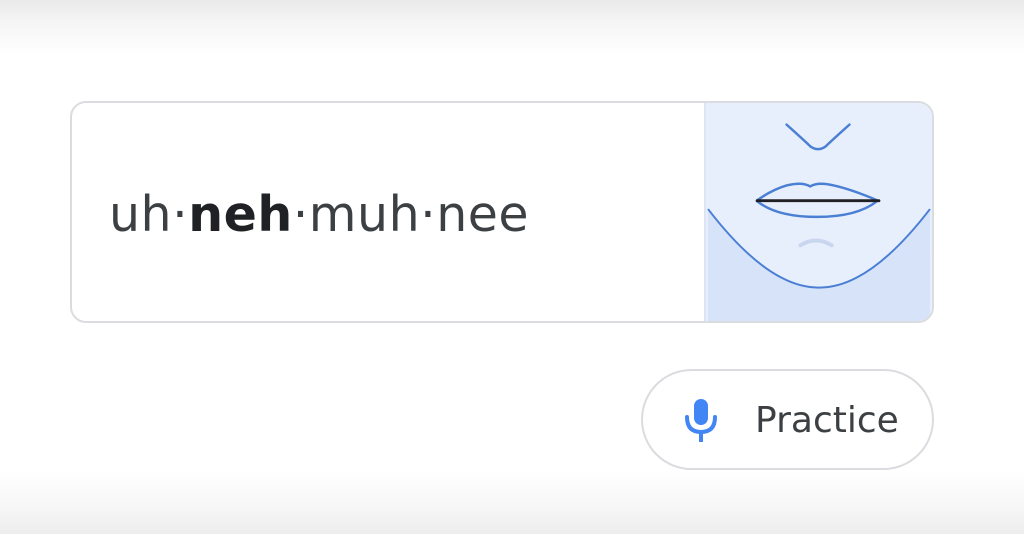 This screenshot has width=1024, height=534. What do you see at coordinates (818, 137) in the screenshot?
I see `nose-outline` at bounding box center [818, 137].